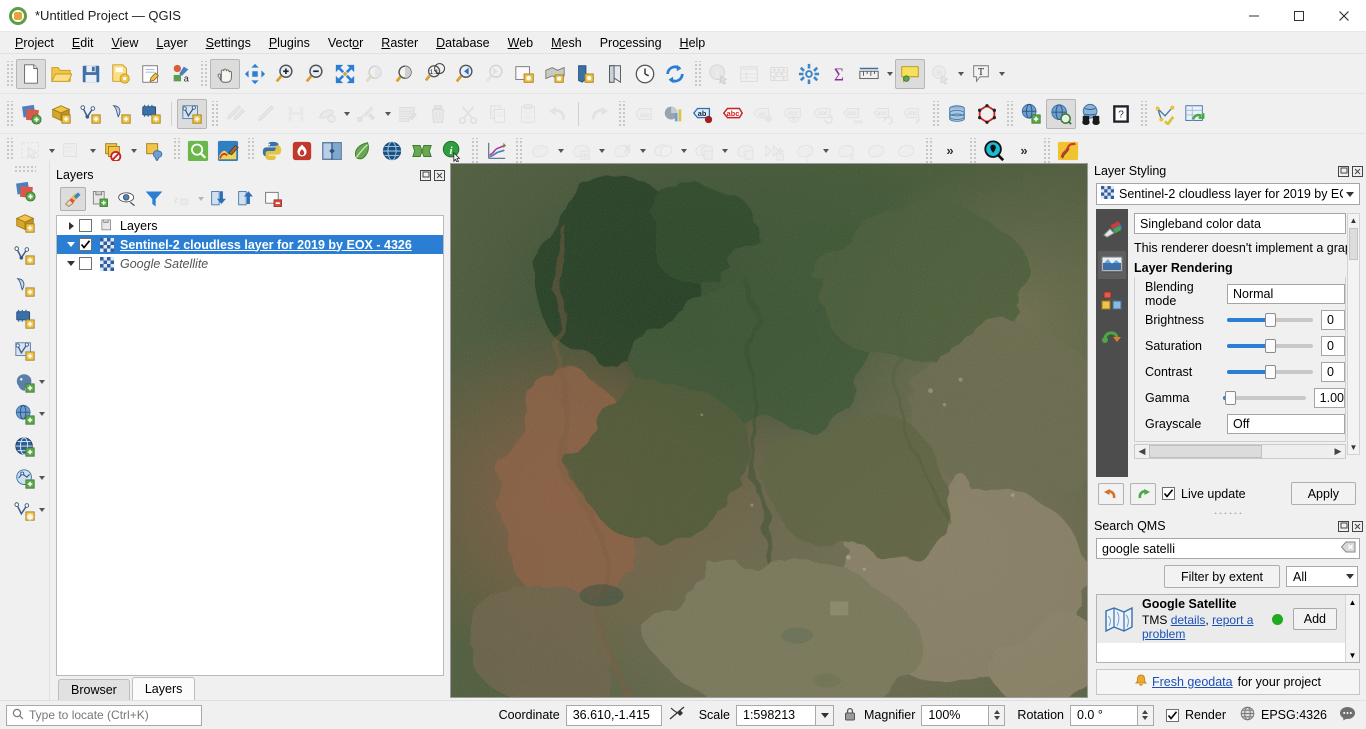 Image resolution: width=1366 pixels, height=729 pixels. I want to click on globe-binocular-icon, so click(1091, 114).